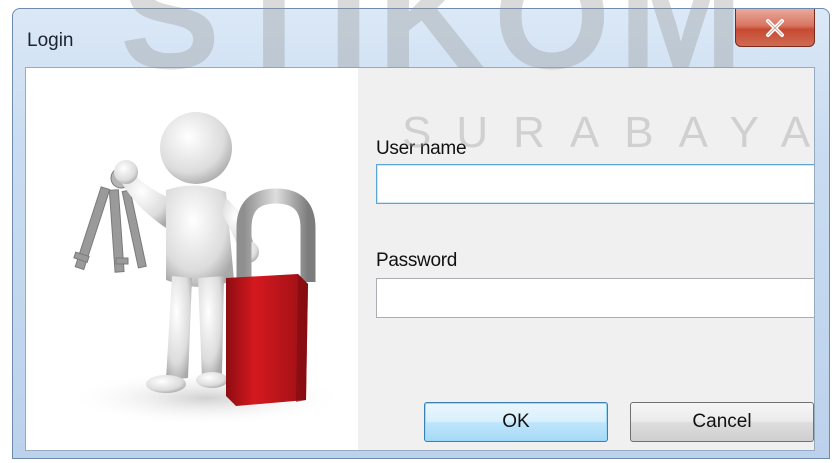 The height and width of the screenshot is (463, 834). I want to click on cancel-button: Cancel, so click(722, 422).